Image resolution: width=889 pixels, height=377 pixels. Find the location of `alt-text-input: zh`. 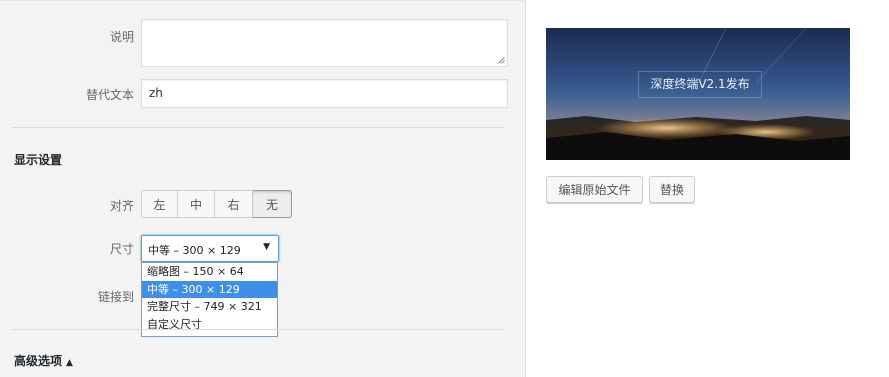

alt-text-input: zh is located at coordinates (324, 93).